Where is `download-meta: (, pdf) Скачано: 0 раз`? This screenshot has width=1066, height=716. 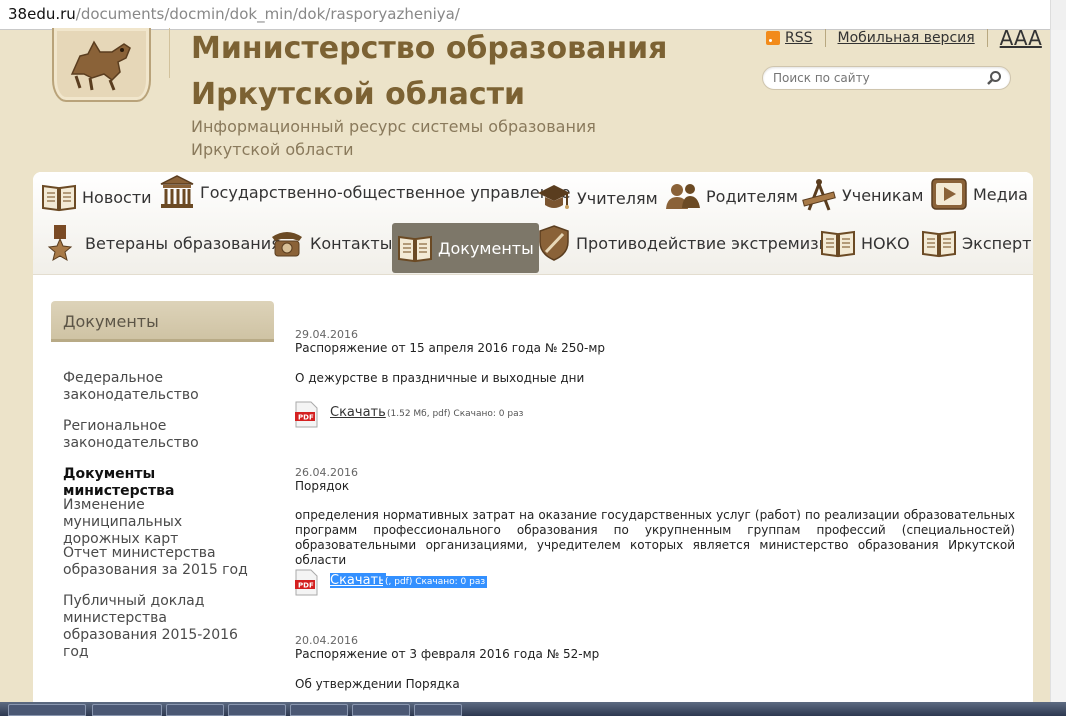
download-meta: (, pdf) Скачано: 0 раз is located at coordinates (435, 582).